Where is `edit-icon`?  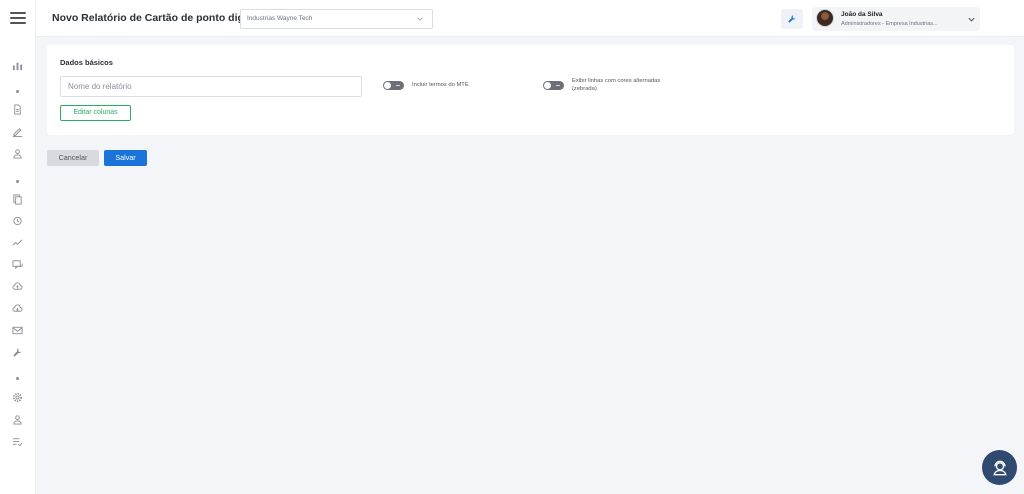 edit-icon is located at coordinates (17, 131).